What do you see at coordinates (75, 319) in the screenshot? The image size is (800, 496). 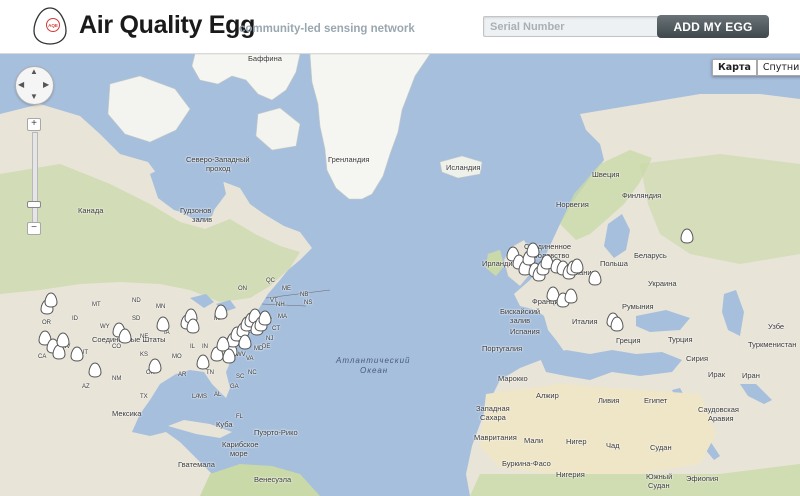 I see `state-label: ID` at bounding box center [75, 319].